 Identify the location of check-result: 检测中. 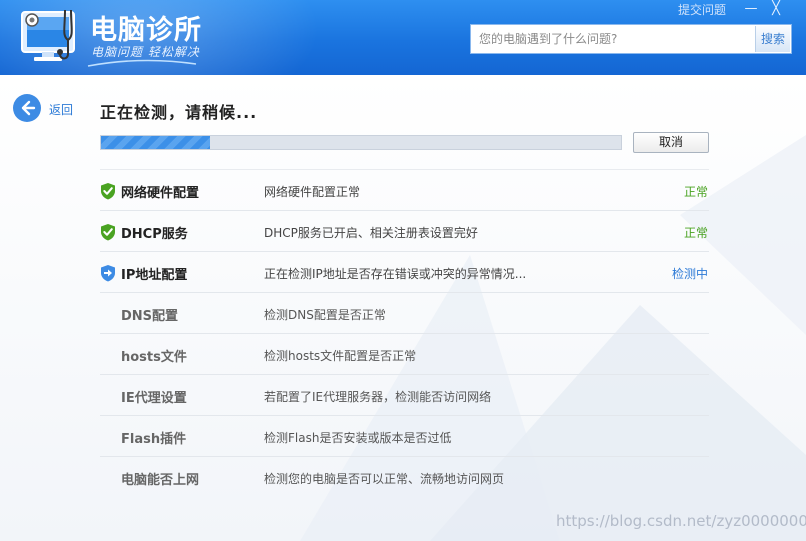
(689, 274).